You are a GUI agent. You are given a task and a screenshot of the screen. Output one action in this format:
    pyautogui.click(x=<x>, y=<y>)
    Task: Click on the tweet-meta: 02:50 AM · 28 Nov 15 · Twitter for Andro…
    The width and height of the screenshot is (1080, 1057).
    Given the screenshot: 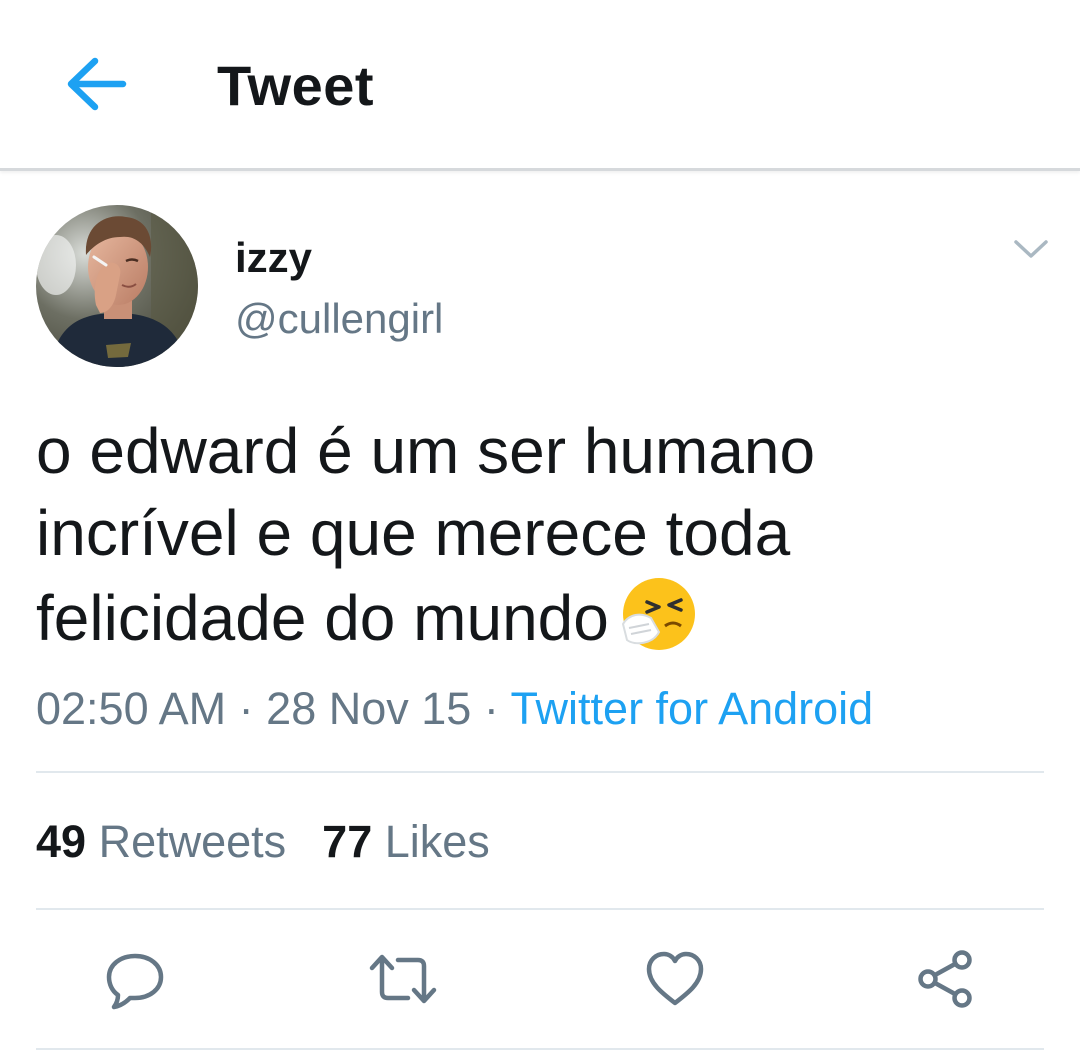 What is the action you would take?
    pyautogui.click(x=454, y=709)
    